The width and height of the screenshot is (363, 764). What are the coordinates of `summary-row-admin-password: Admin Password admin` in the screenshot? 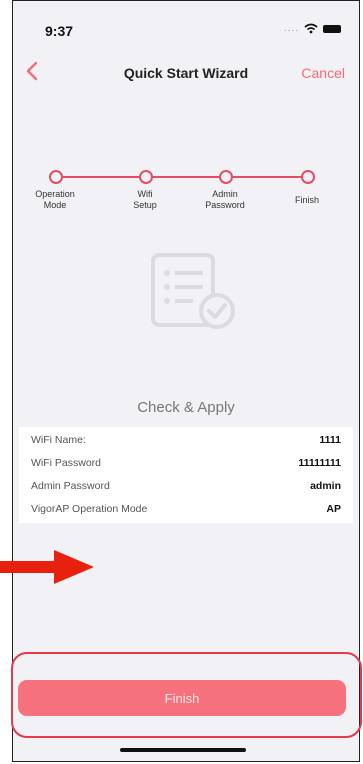 It's located at (186, 486).